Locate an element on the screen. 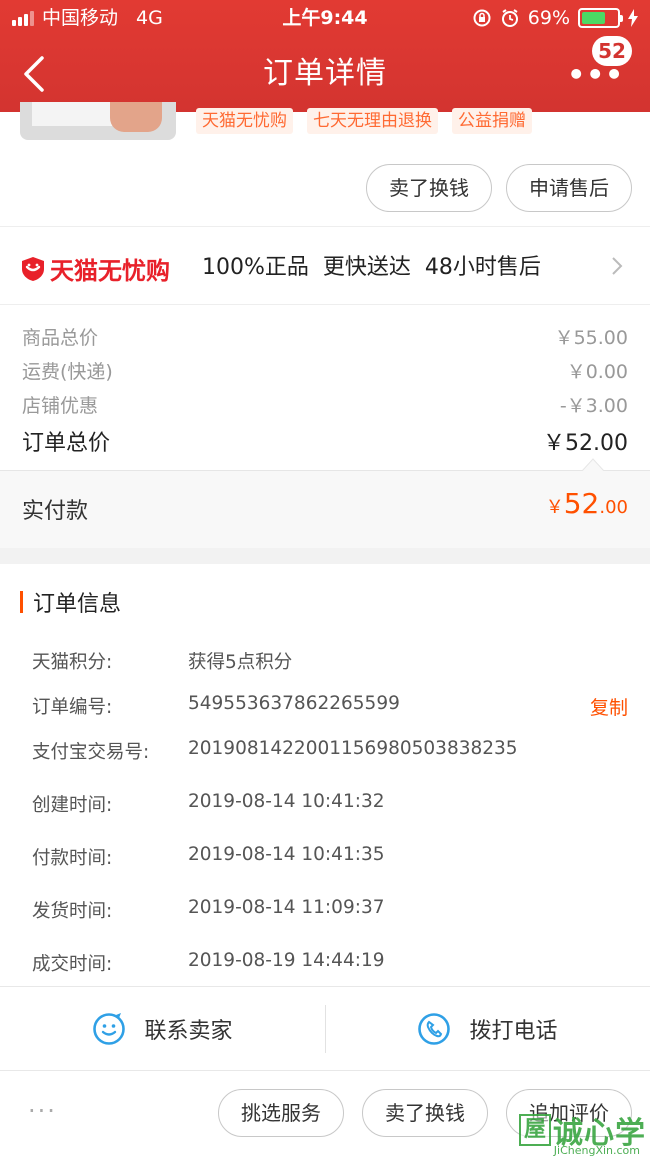 The width and height of the screenshot is (650, 1156). info-value: 2019-08-14 10:41:35 is located at coordinates (286, 854).